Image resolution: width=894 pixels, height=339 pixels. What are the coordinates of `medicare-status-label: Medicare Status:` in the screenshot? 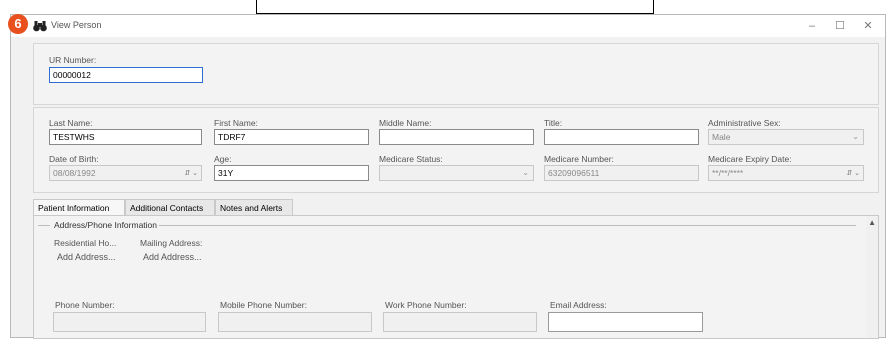 It's located at (411, 159).